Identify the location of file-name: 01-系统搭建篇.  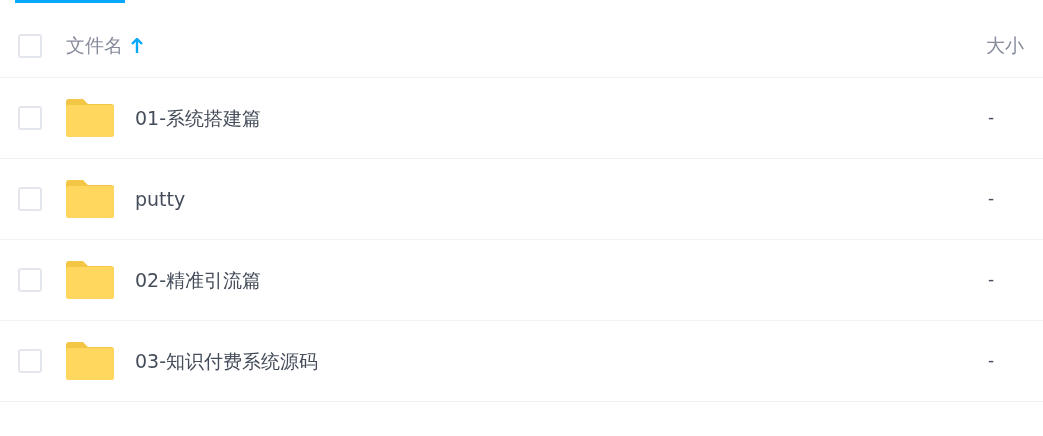
(561, 118).